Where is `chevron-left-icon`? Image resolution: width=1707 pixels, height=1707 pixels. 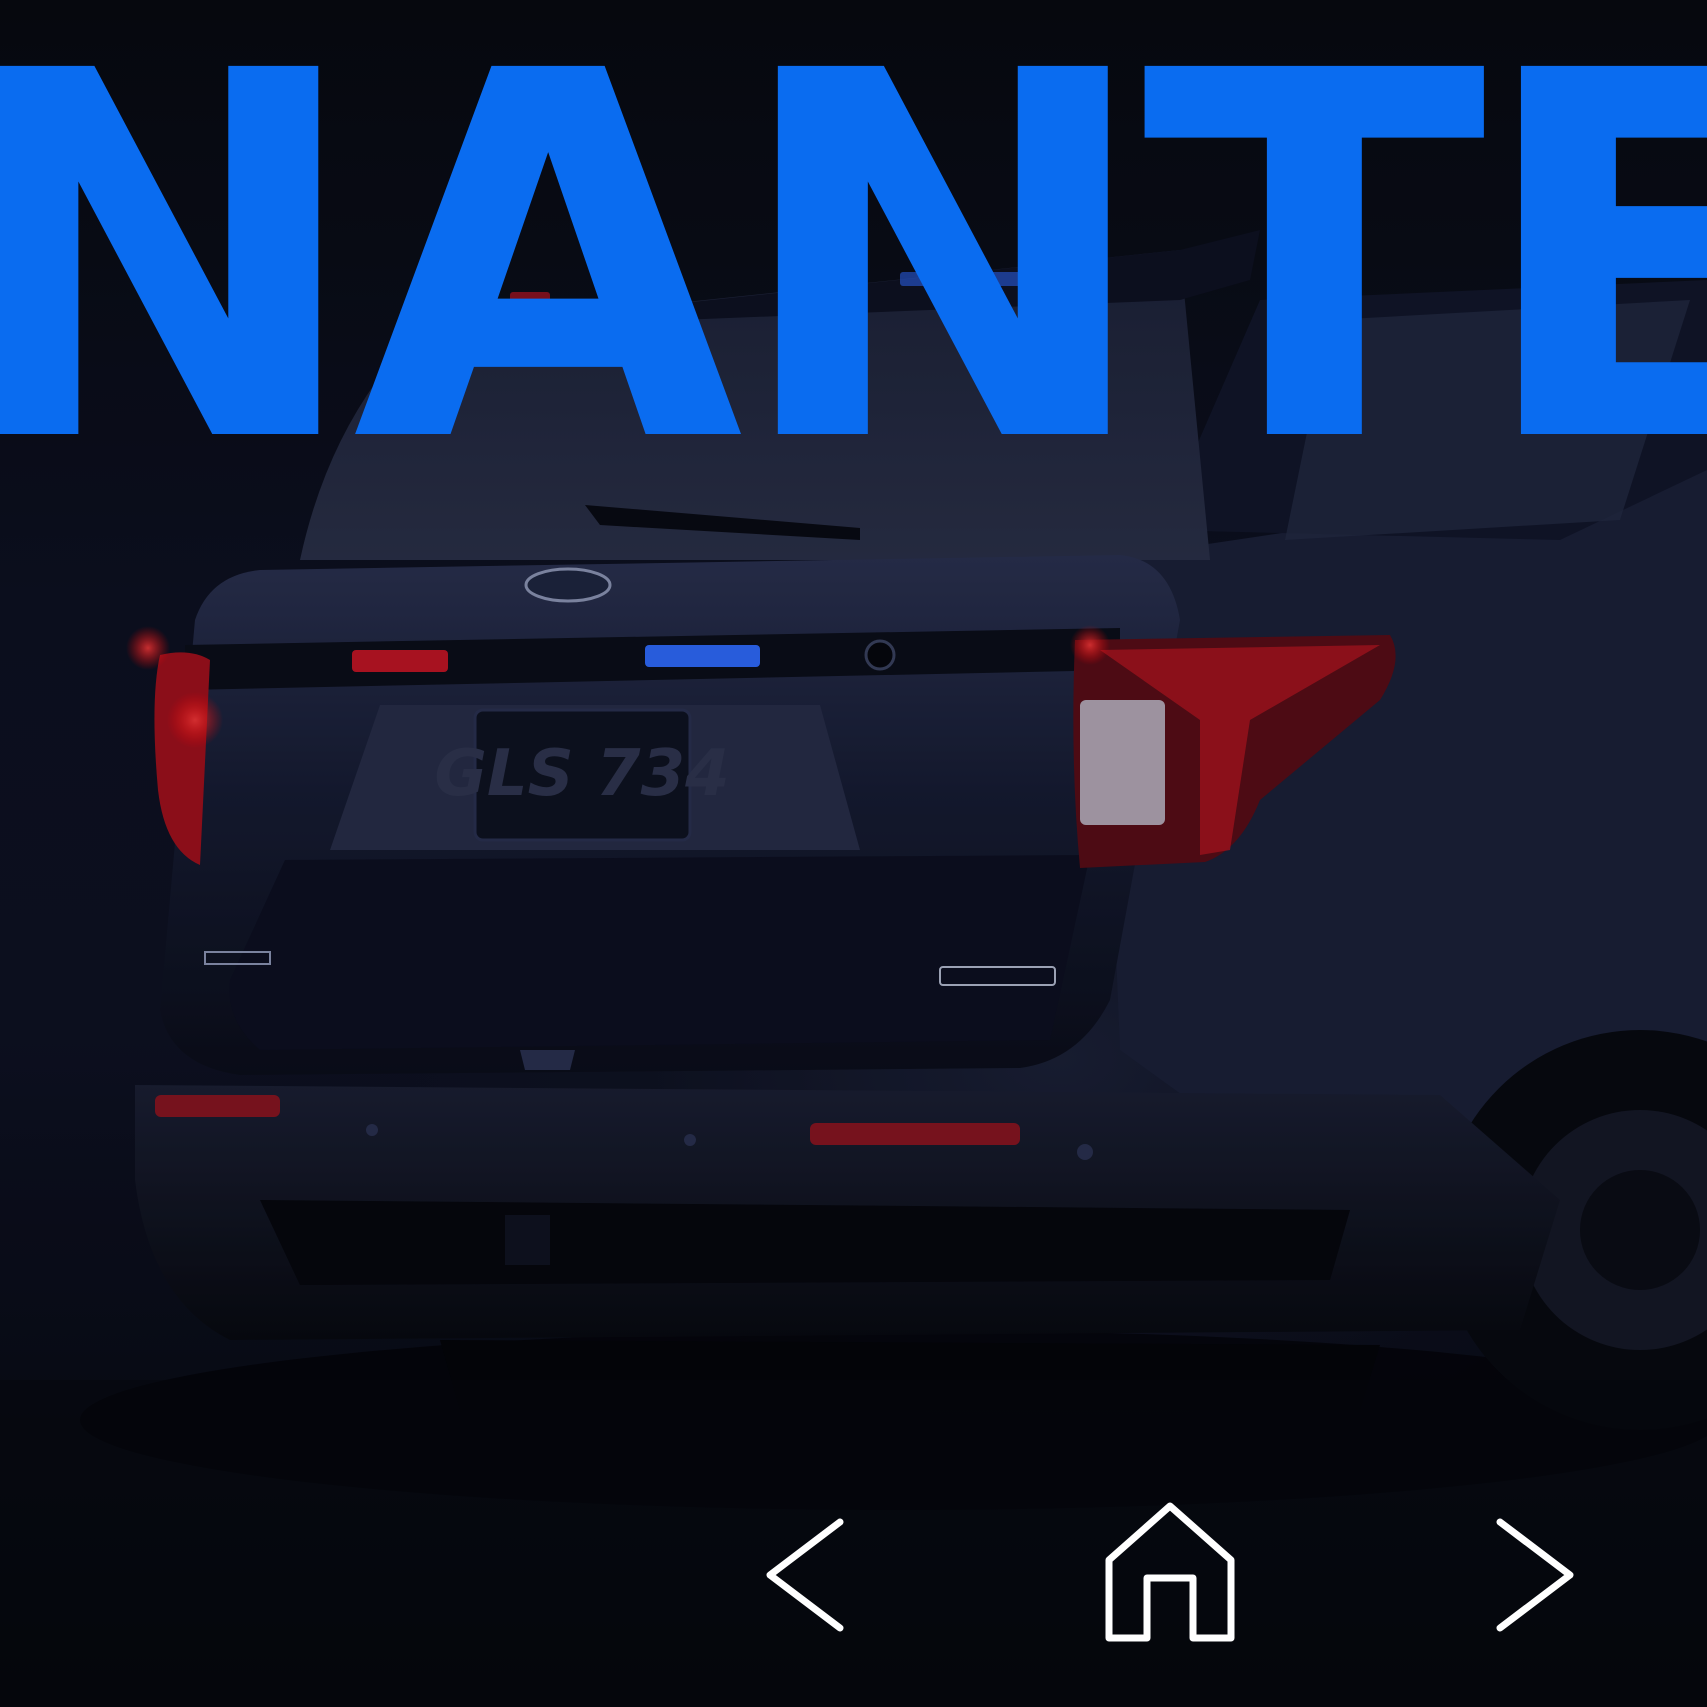 chevron-left-icon is located at coordinates (805, 1575).